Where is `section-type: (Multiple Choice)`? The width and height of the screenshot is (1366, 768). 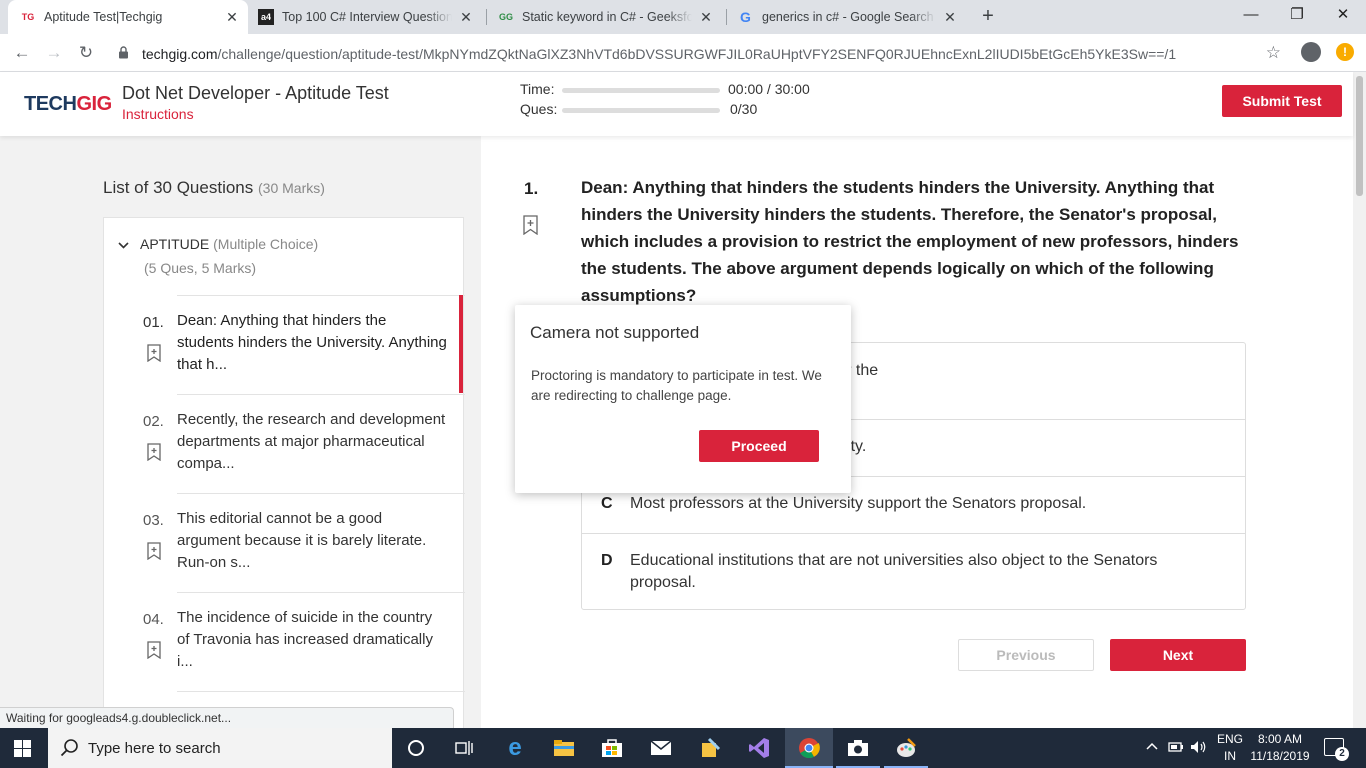 section-type: (Multiple Choice) is located at coordinates (266, 244).